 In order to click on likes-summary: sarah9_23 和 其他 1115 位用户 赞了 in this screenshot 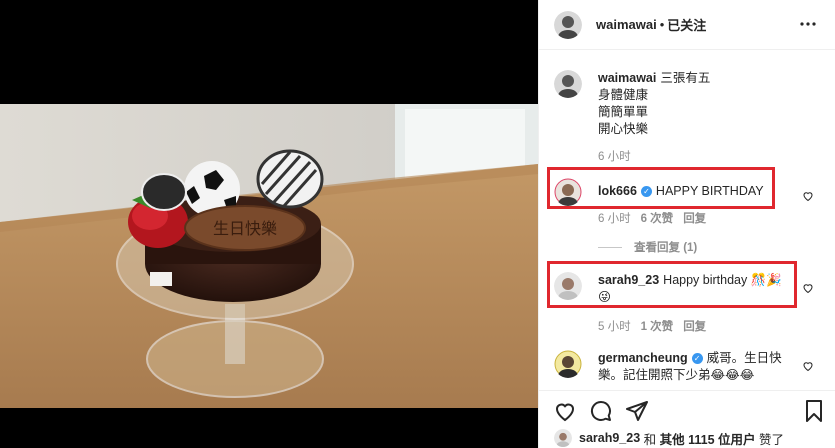, I will do `click(669, 438)`.